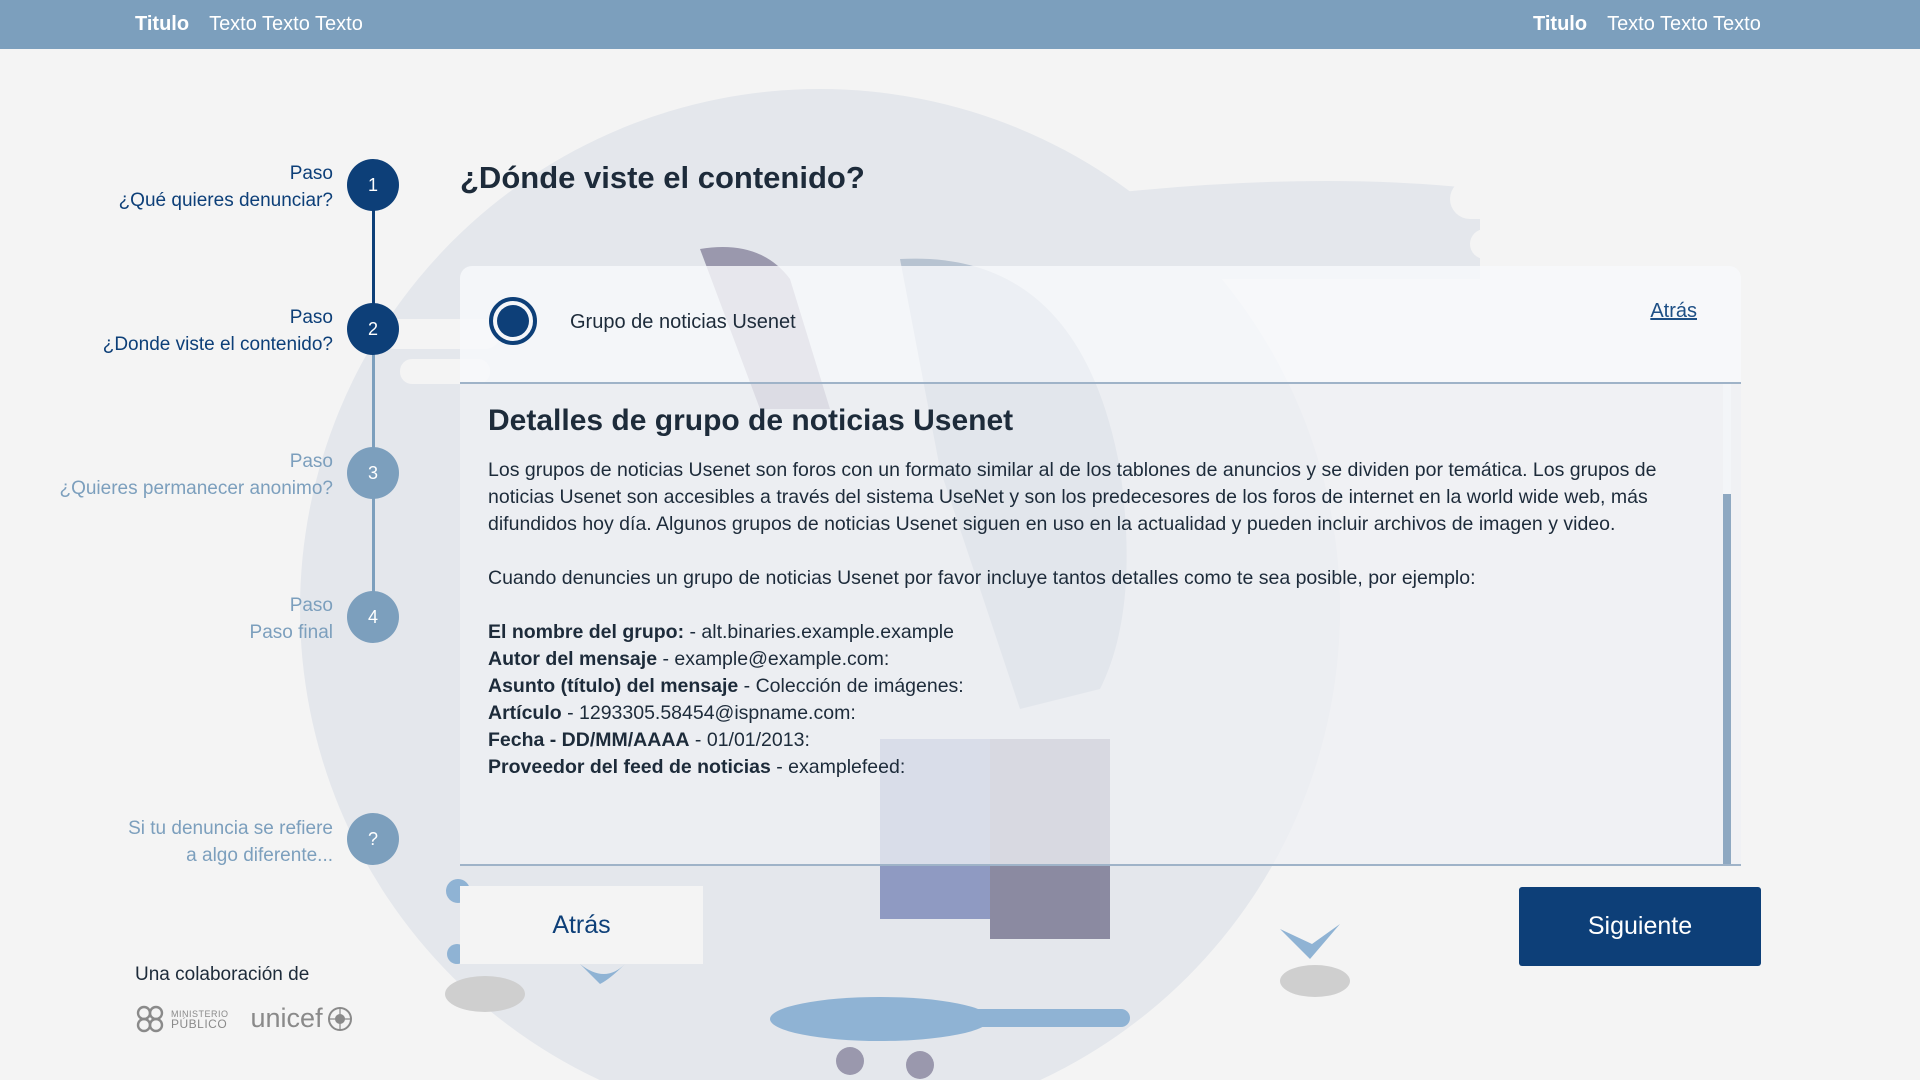 This screenshot has width=1920, height=1080. Describe the element at coordinates (150, 1018) in the screenshot. I see `ministerio-publico-icon` at that location.